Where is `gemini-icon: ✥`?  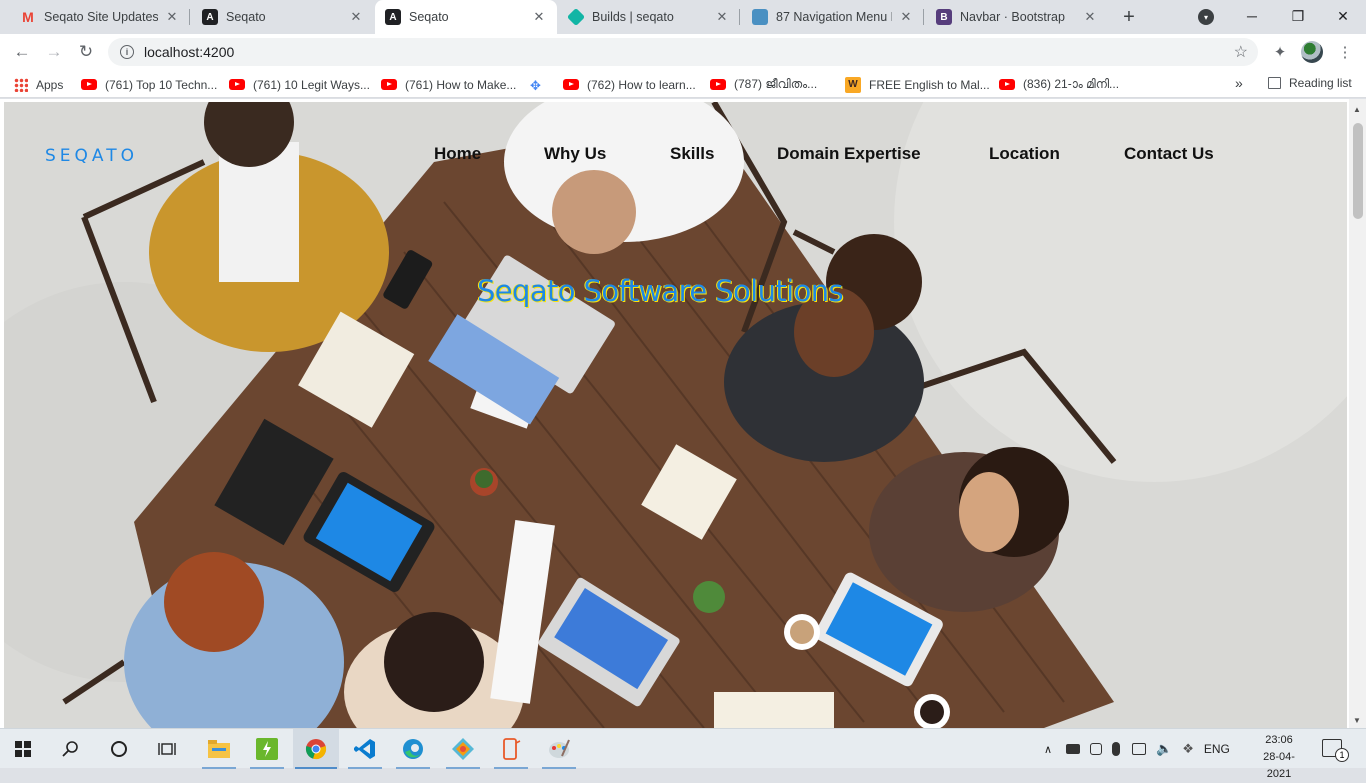 gemini-icon: ✥ is located at coordinates (535, 85).